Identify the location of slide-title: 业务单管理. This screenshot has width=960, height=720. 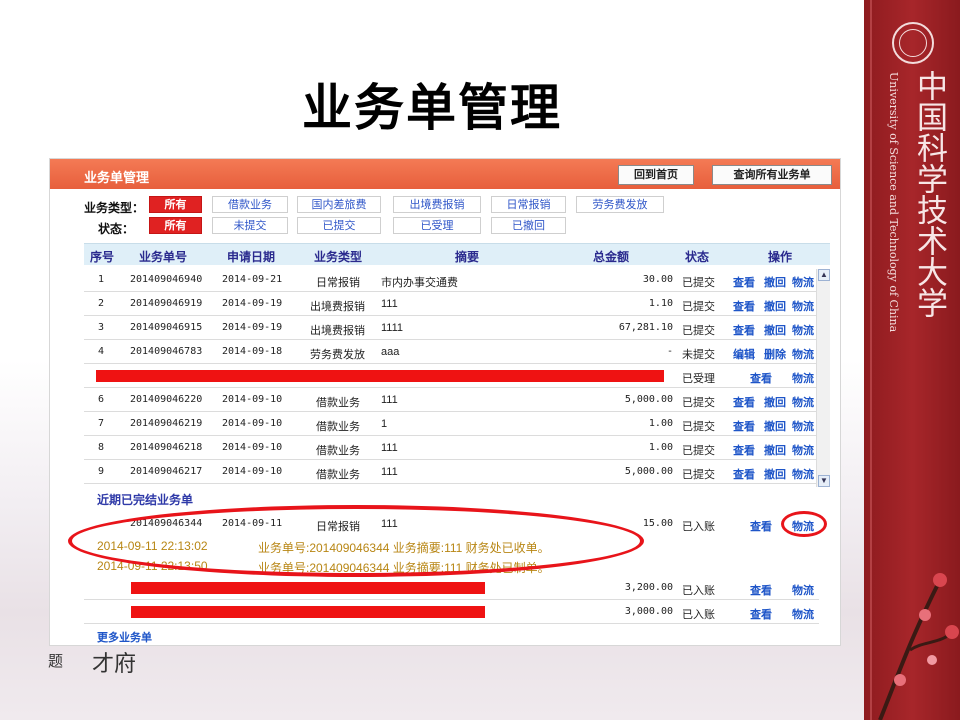
(432, 107).